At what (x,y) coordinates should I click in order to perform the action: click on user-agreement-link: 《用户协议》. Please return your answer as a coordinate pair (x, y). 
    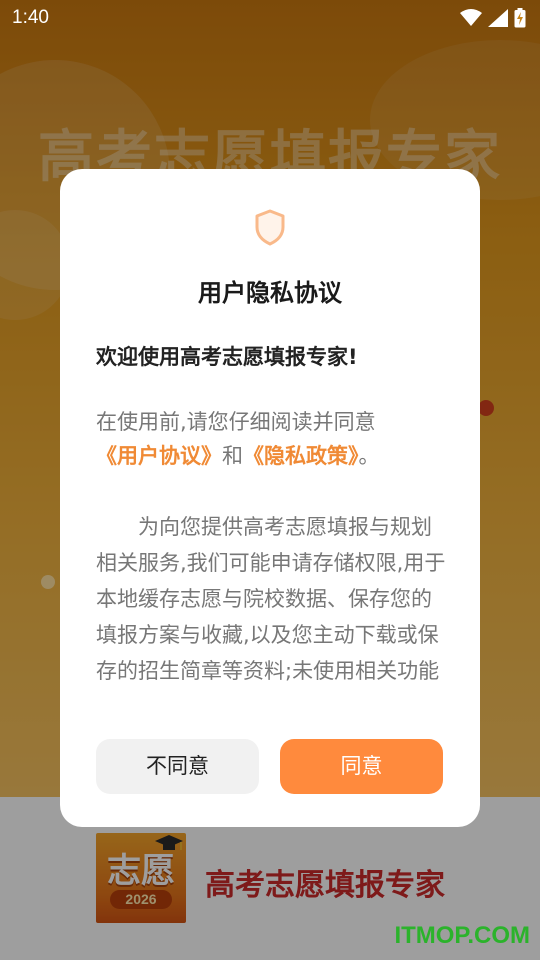
    Looking at the image, I should click on (159, 456).